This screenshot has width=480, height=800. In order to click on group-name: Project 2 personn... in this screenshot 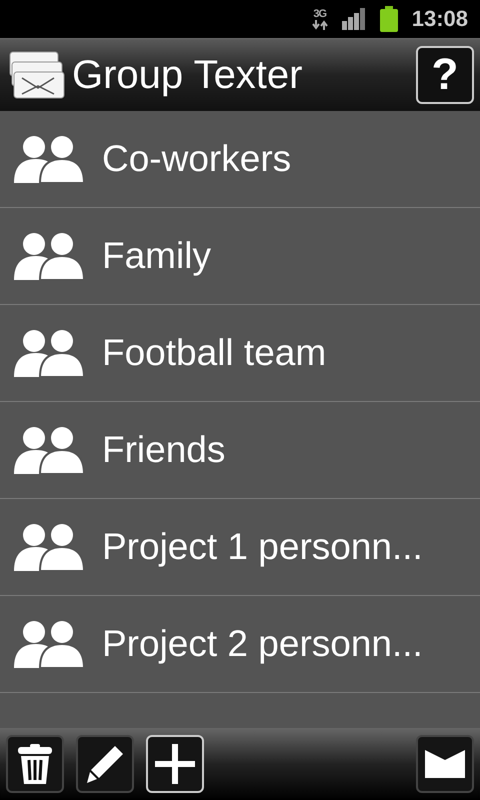, I will do `click(262, 644)`.